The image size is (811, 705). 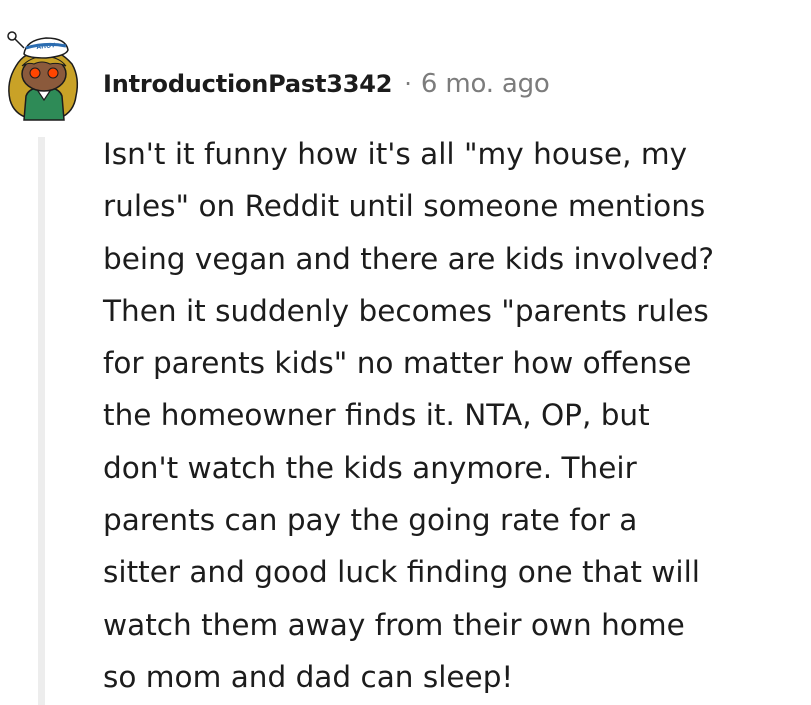 What do you see at coordinates (308, 676) in the screenshot?
I see `comment-body-line: so mom and dad can sleep!` at bounding box center [308, 676].